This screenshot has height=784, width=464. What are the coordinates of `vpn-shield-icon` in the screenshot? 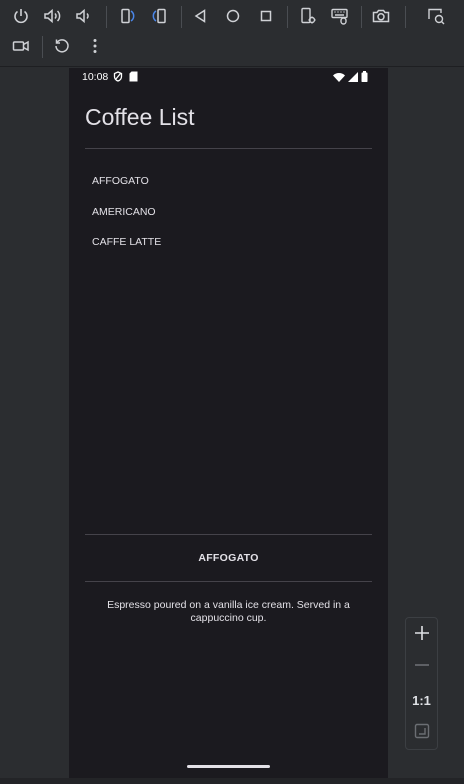 It's located at (118, 76).